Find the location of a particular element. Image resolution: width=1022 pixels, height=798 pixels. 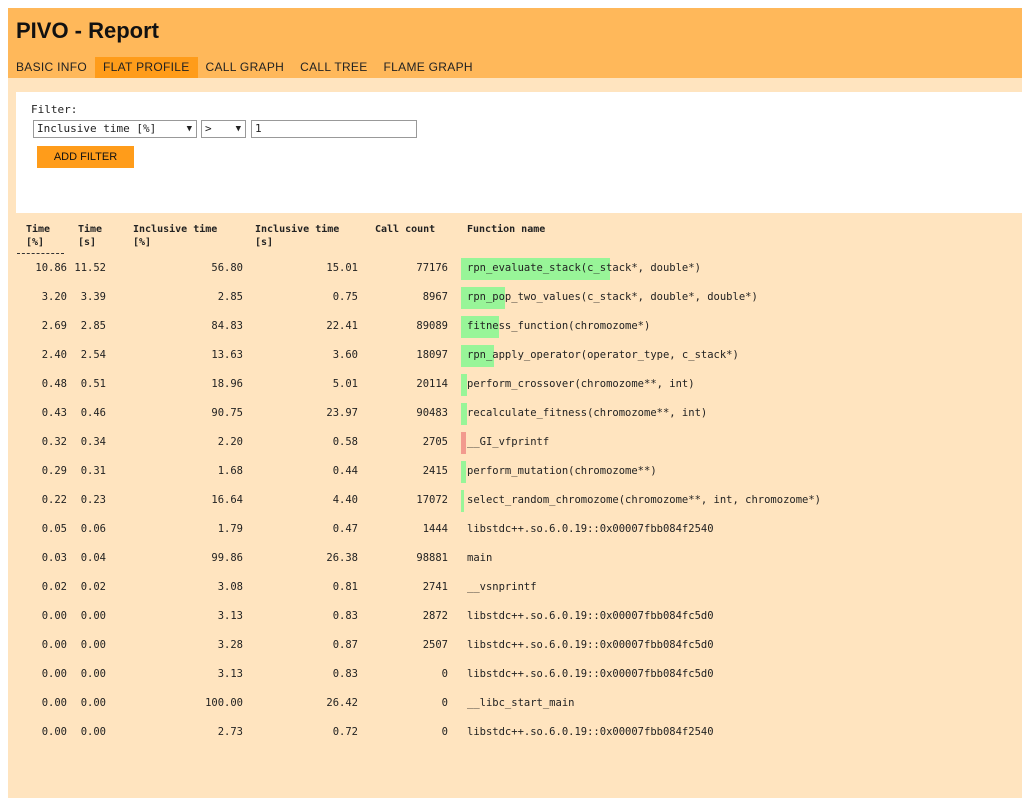

inclusive-pct-cell: 1.79 is located at coordinates (230, 529).